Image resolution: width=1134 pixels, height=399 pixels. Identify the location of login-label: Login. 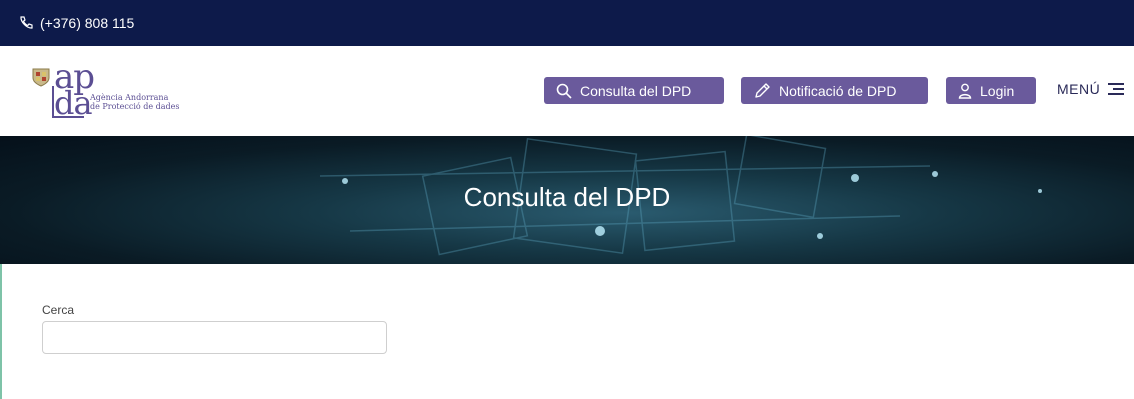
(997, 90).